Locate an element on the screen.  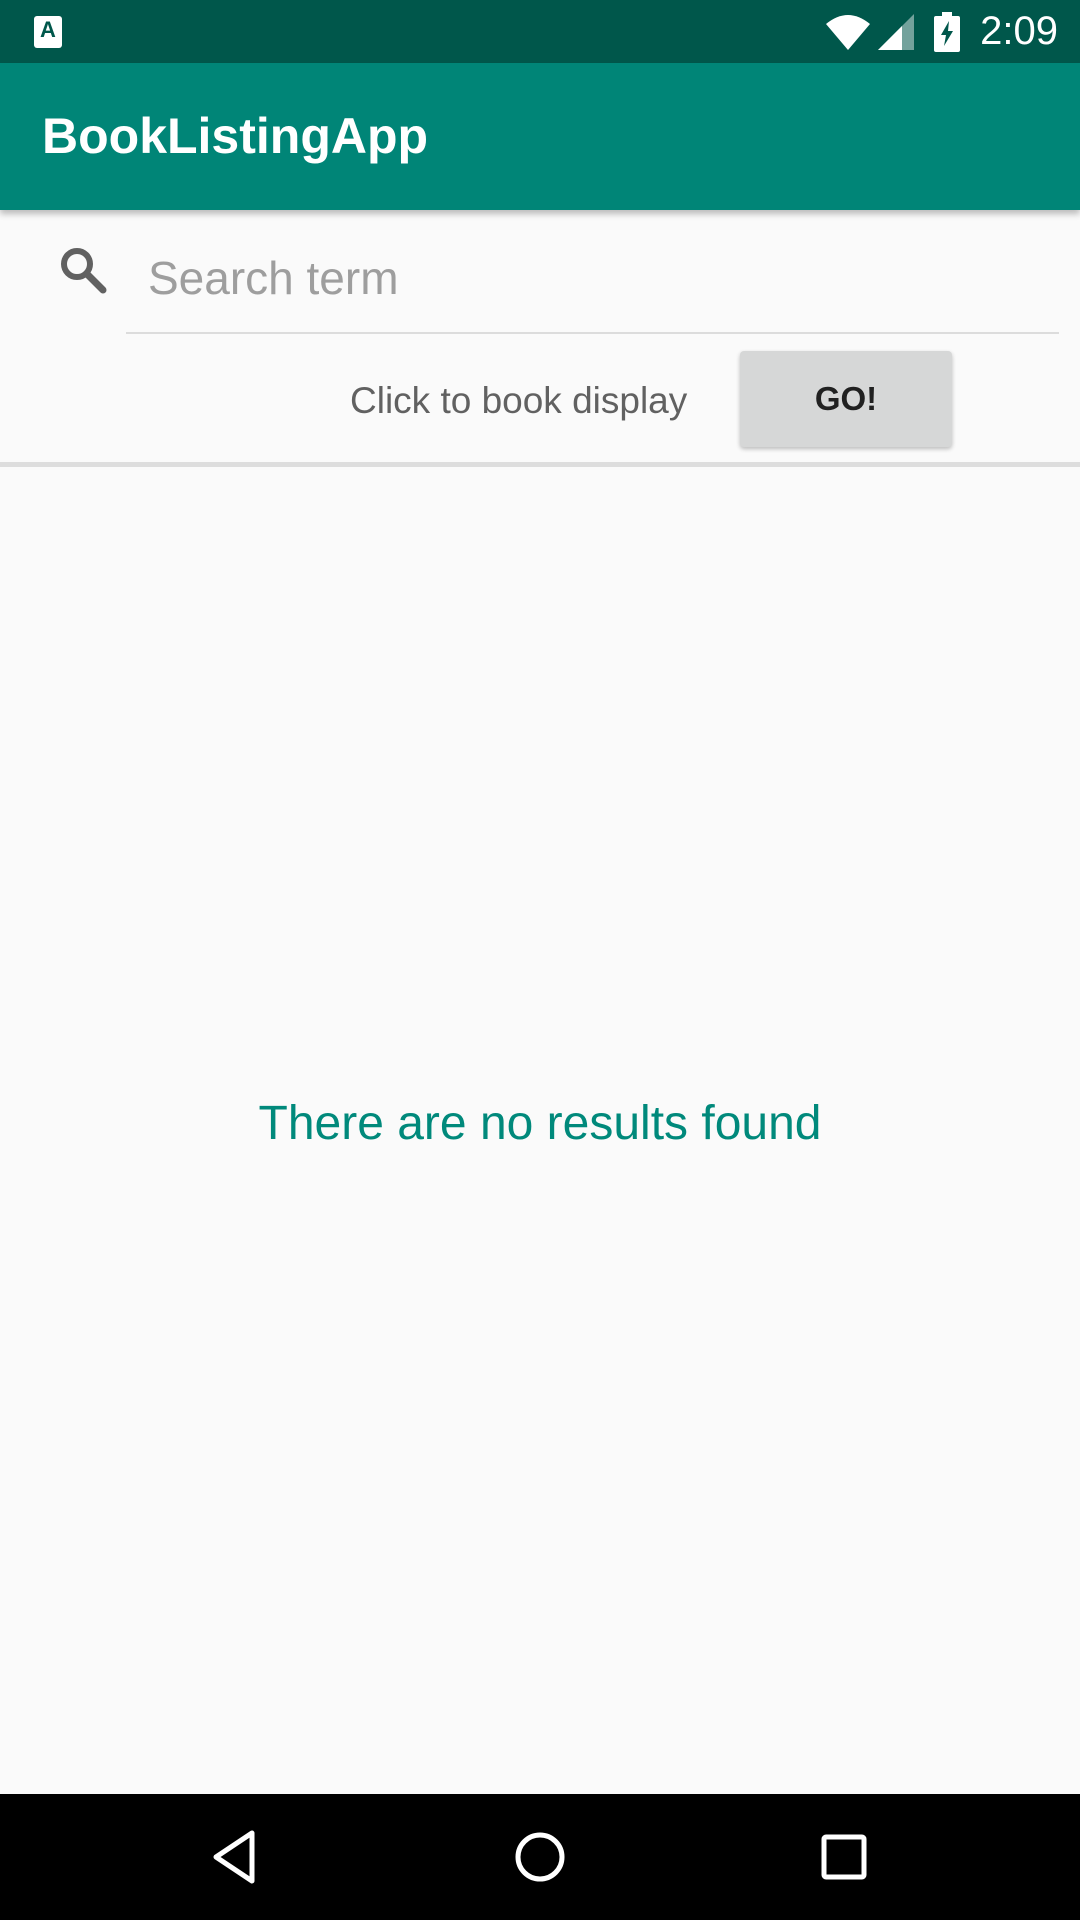
status-bar: A 2:09 is located at coordinates (540, 31).